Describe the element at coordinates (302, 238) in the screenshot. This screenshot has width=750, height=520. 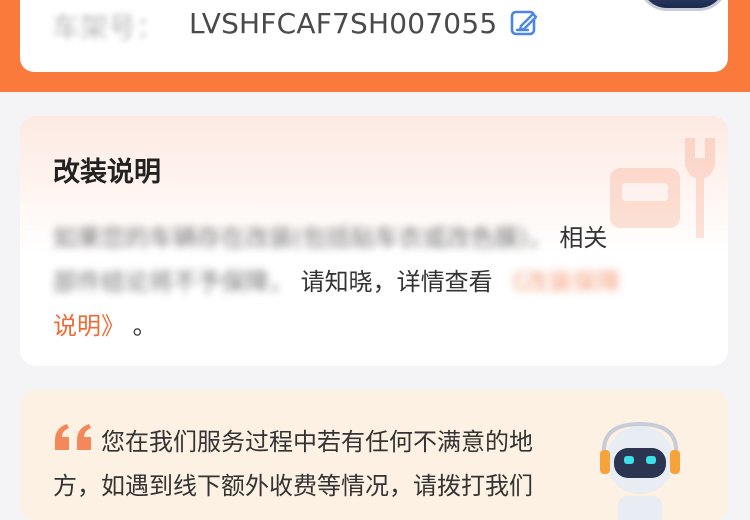
I see `modification-text-blurred-1: 如果您的车辆存在改装(包括贴车衣或改色膜)，` at that location.